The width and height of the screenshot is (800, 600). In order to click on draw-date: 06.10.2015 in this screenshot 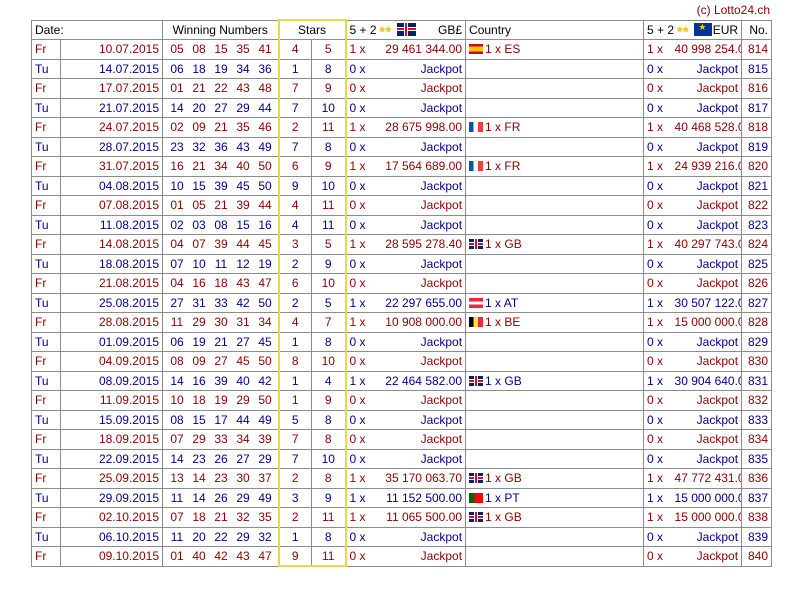, I will do `click(111, 536)`.